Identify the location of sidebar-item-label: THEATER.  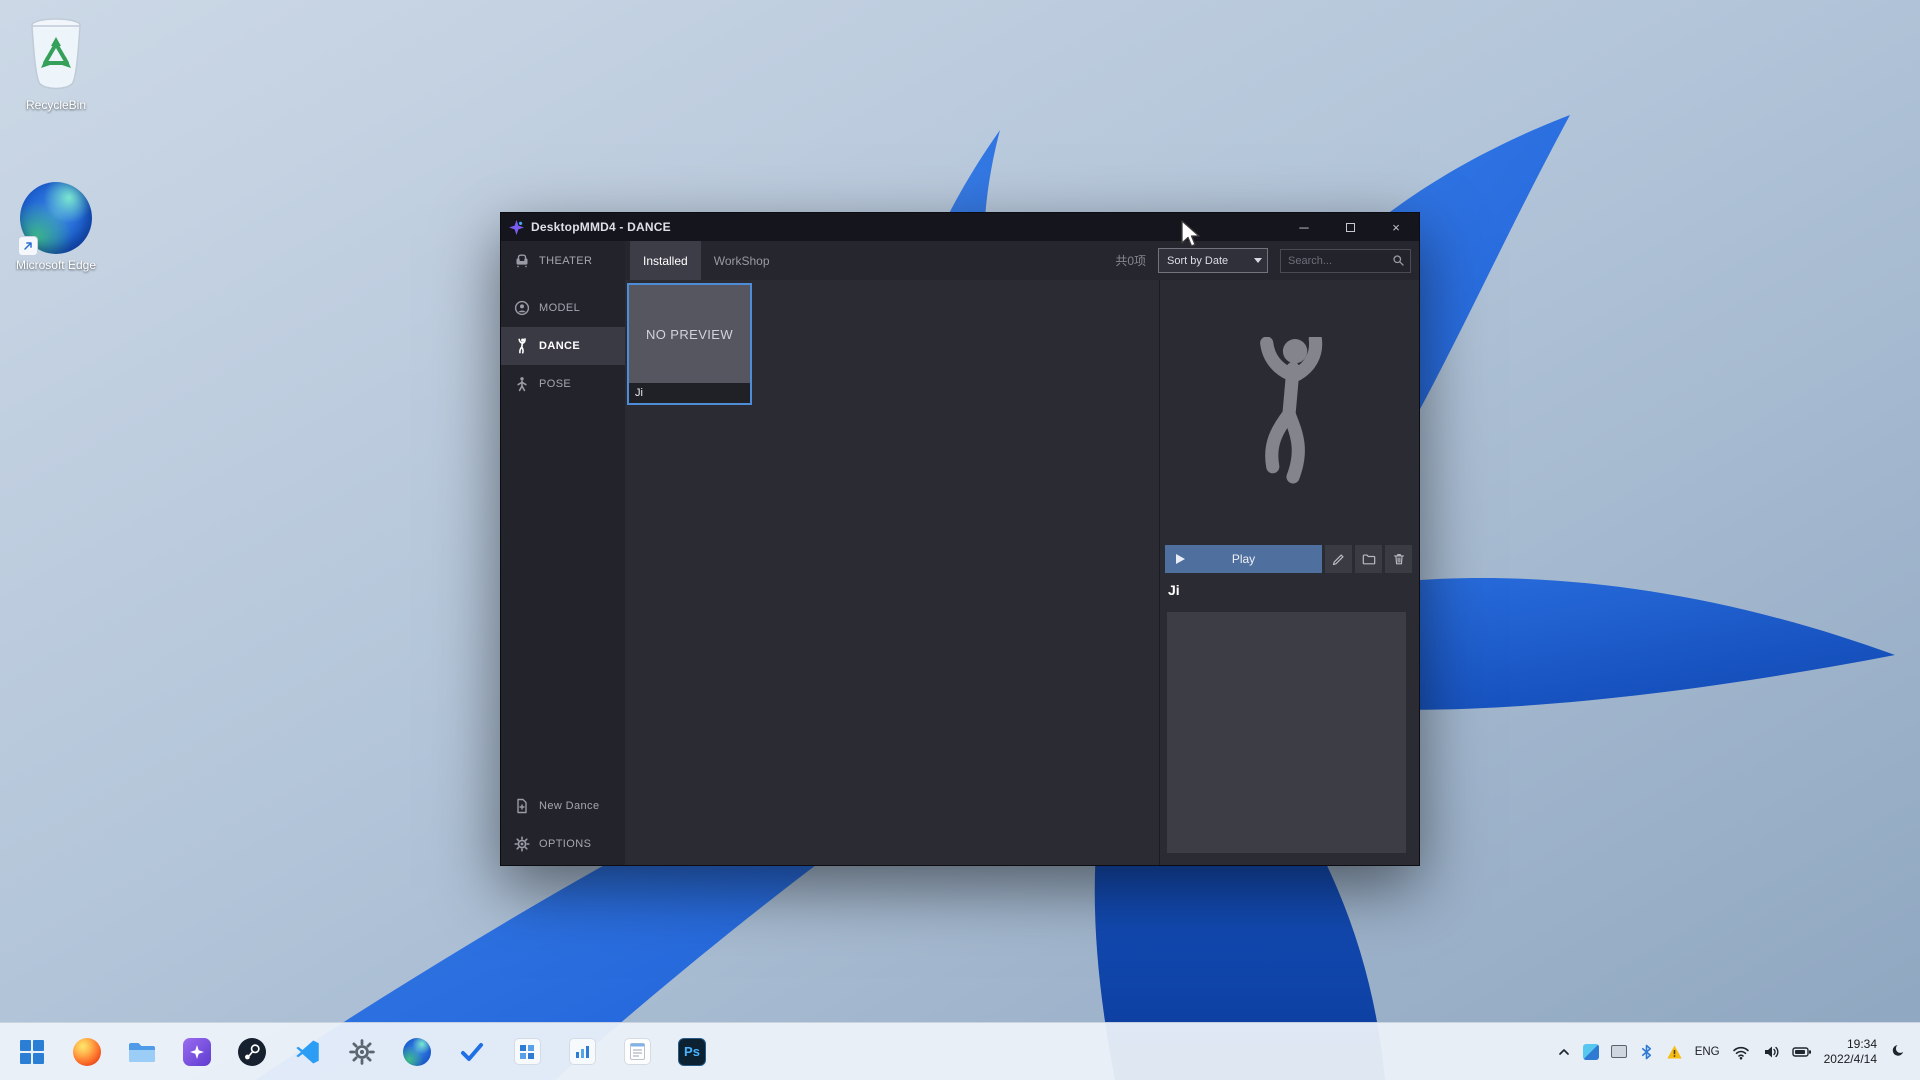
(566, 260).